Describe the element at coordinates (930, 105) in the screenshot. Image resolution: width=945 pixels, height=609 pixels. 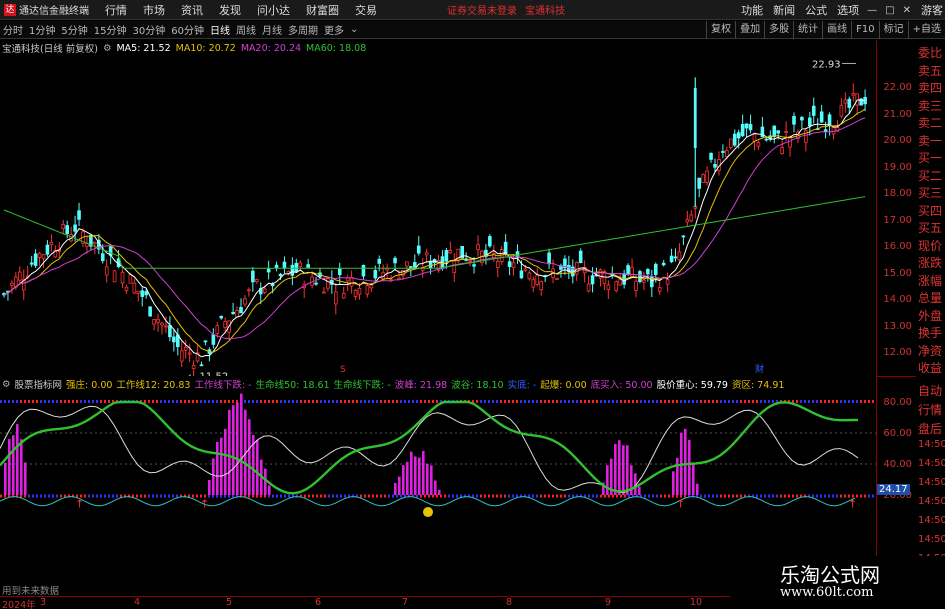
I see `quote-field-3: 卖三` at that location.